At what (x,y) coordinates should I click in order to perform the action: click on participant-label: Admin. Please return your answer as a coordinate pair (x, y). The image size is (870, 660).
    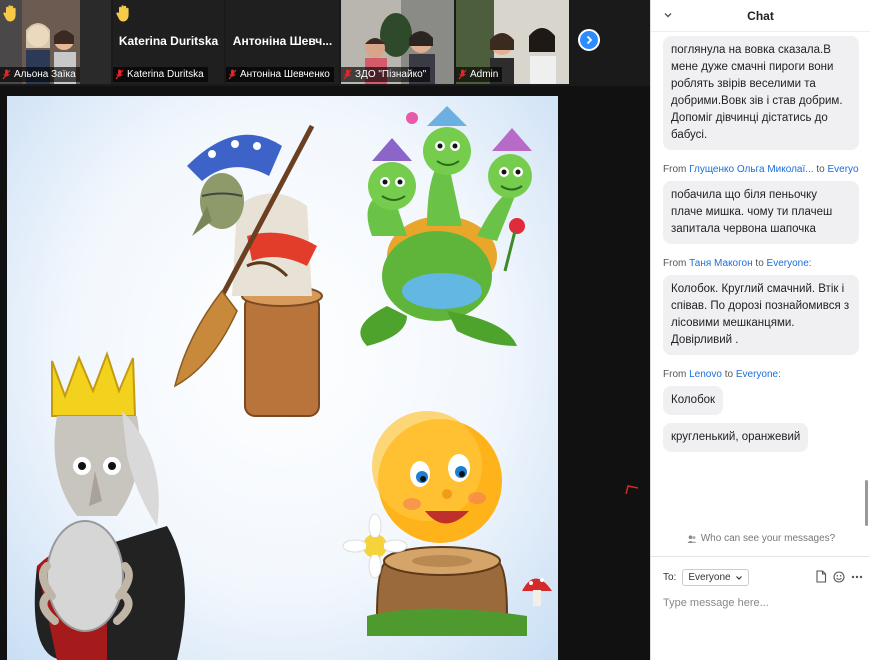
    Looking at the image, I should click on (479, 74).